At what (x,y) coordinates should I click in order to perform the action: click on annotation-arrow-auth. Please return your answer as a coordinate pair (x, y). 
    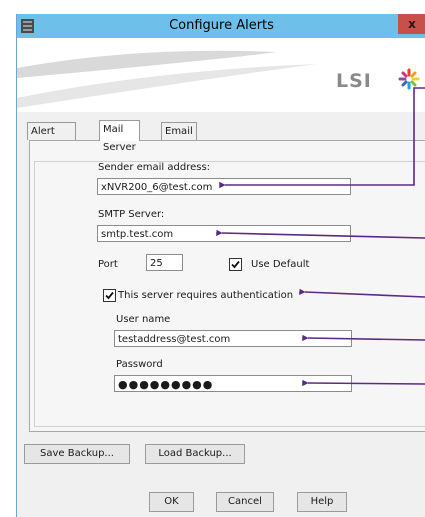
    Looking at the image, I should click on (362, 293).